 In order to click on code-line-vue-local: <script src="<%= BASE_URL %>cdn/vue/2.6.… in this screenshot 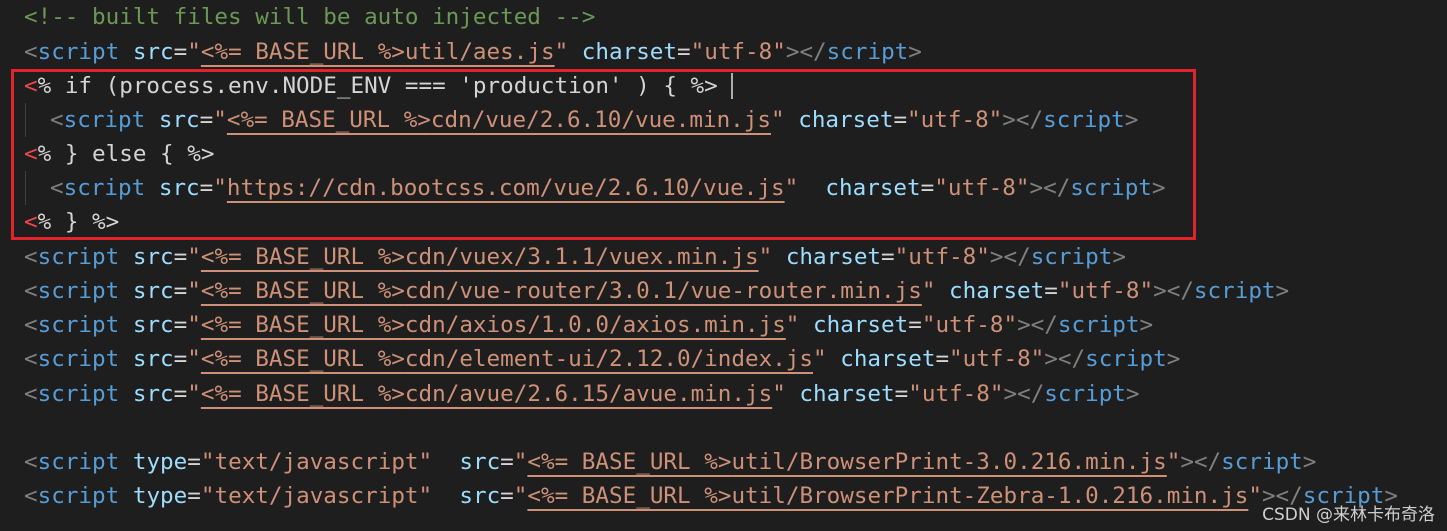, I will do `click(594, 120)`.